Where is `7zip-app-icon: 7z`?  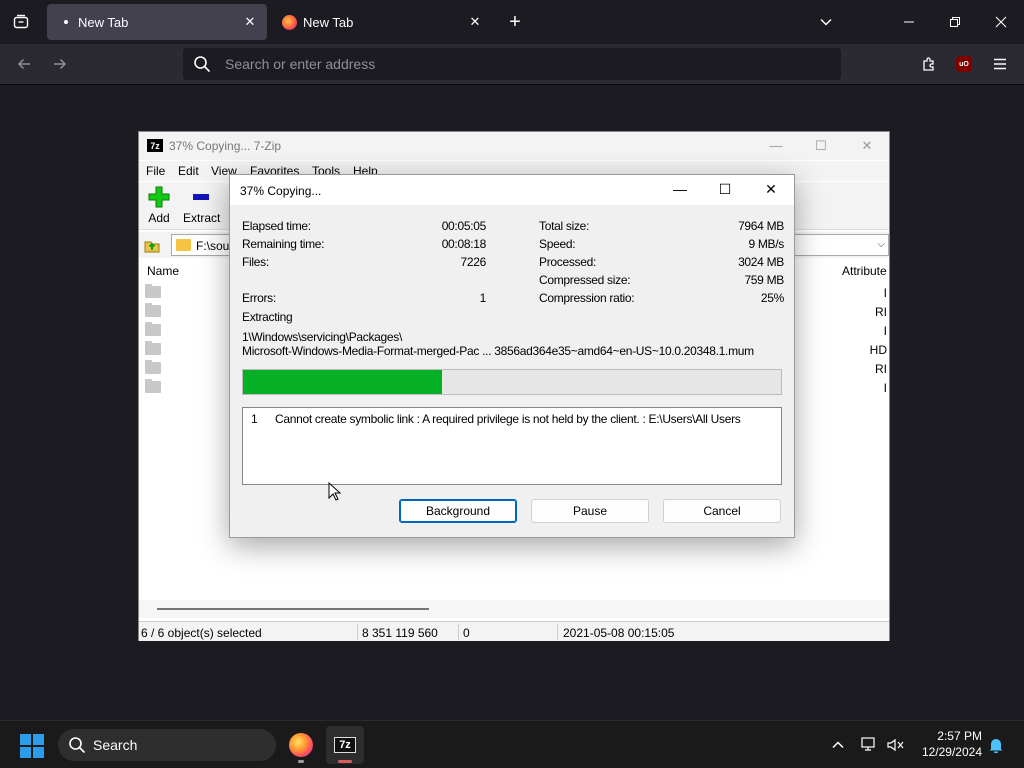
7zip-app-icon: 7z is located at coordinates (155, 145).